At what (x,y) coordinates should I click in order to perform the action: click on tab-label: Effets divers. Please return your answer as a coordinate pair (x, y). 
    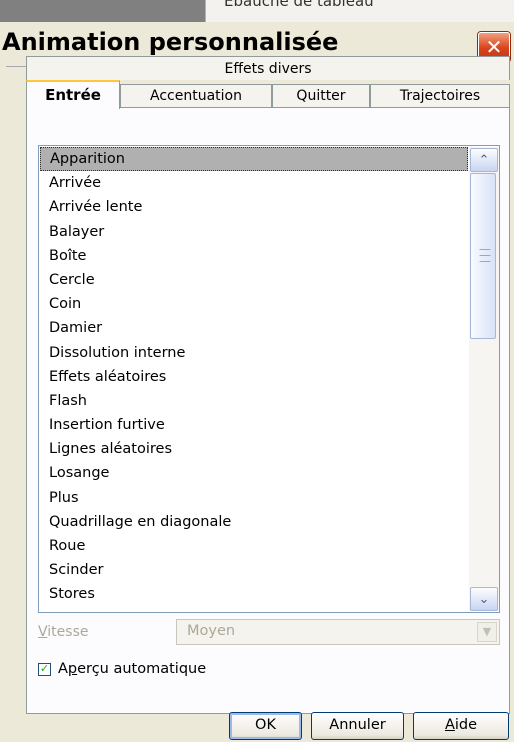
    Looking at the image, I should click on (268, 69).